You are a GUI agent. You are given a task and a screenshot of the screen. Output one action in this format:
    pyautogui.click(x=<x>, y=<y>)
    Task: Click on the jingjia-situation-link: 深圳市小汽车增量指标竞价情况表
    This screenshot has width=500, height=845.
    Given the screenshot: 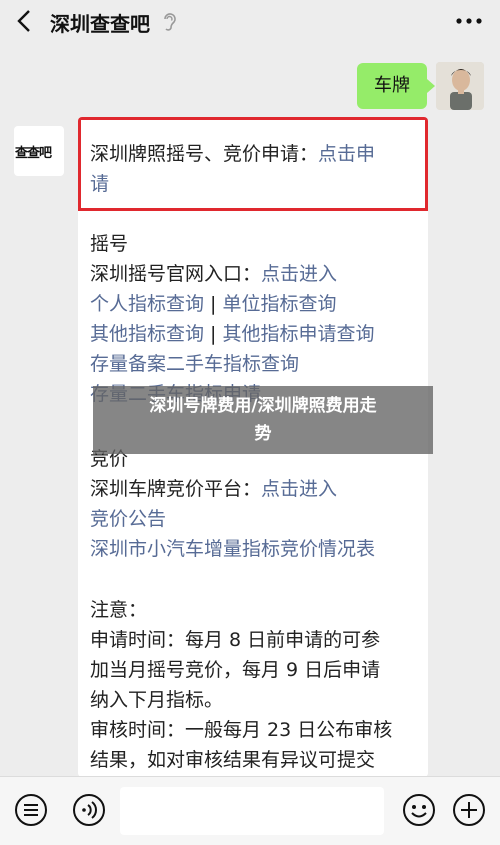 What is the action you would take?
    pyautogui.click(x=232, y=549)
    